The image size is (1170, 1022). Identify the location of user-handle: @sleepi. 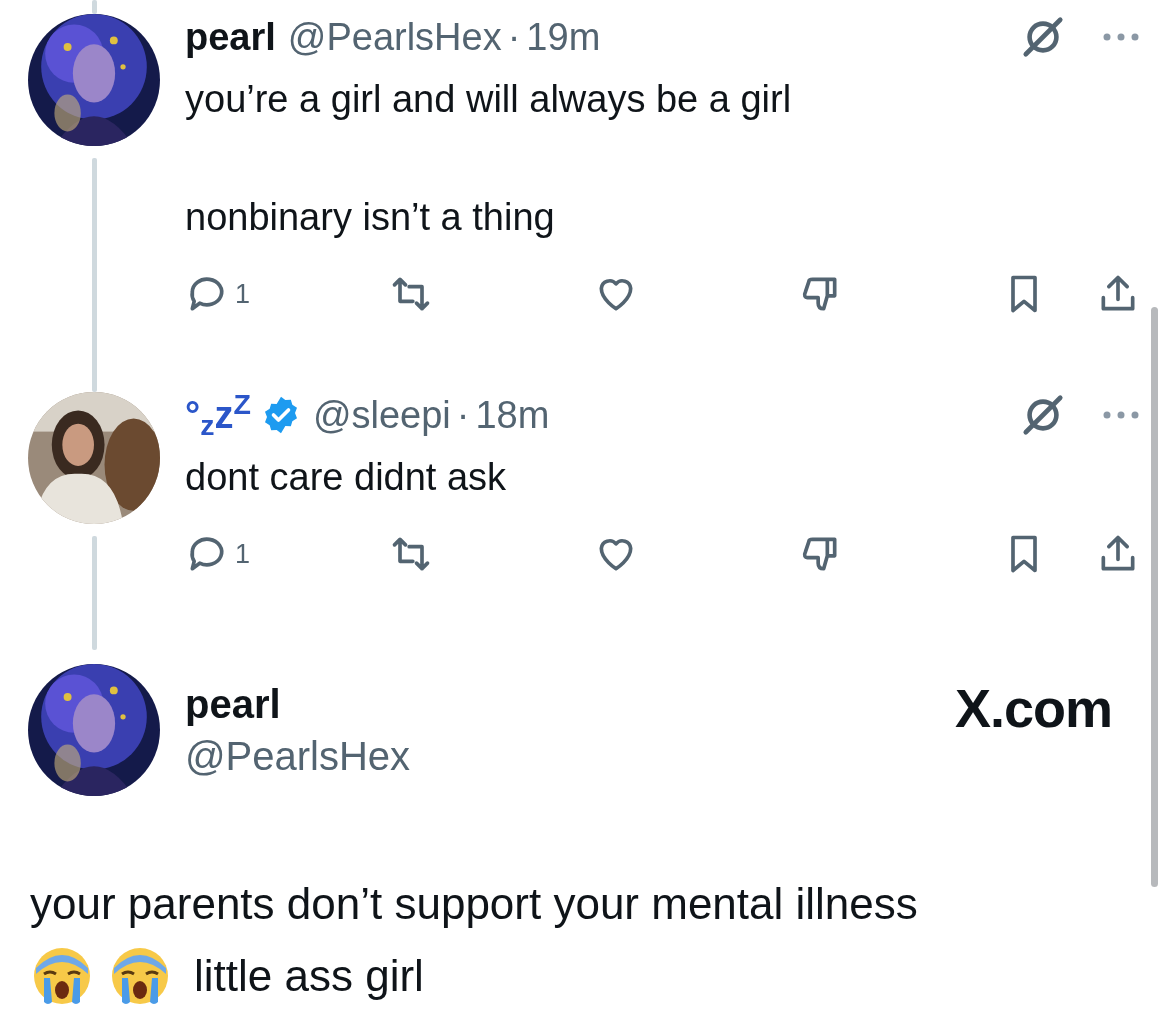
(381, 415).